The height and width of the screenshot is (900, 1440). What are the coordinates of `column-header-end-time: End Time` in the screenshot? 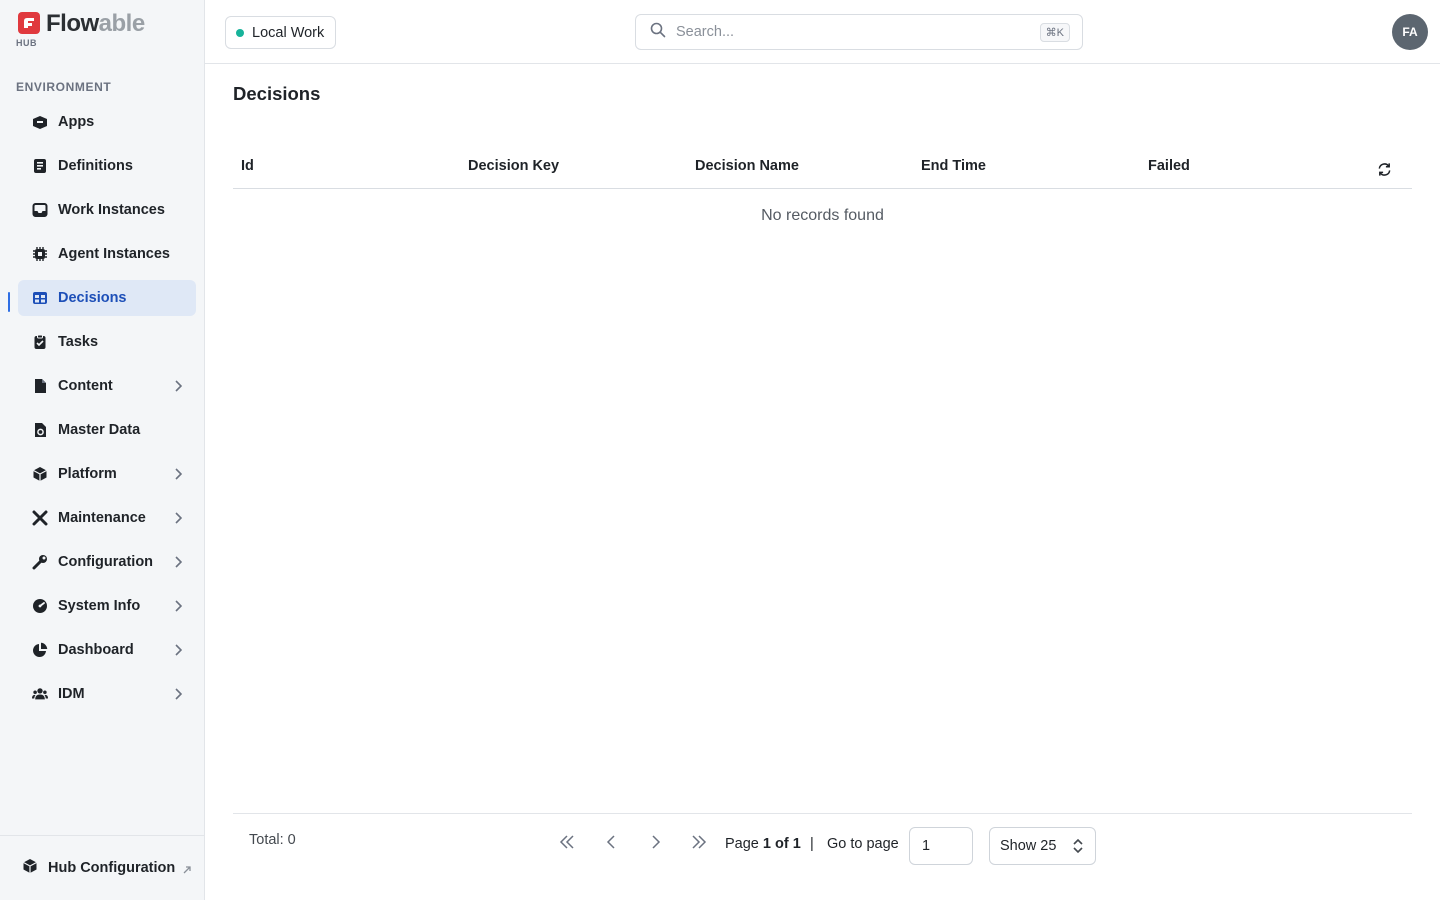 It's located at (953, 166).